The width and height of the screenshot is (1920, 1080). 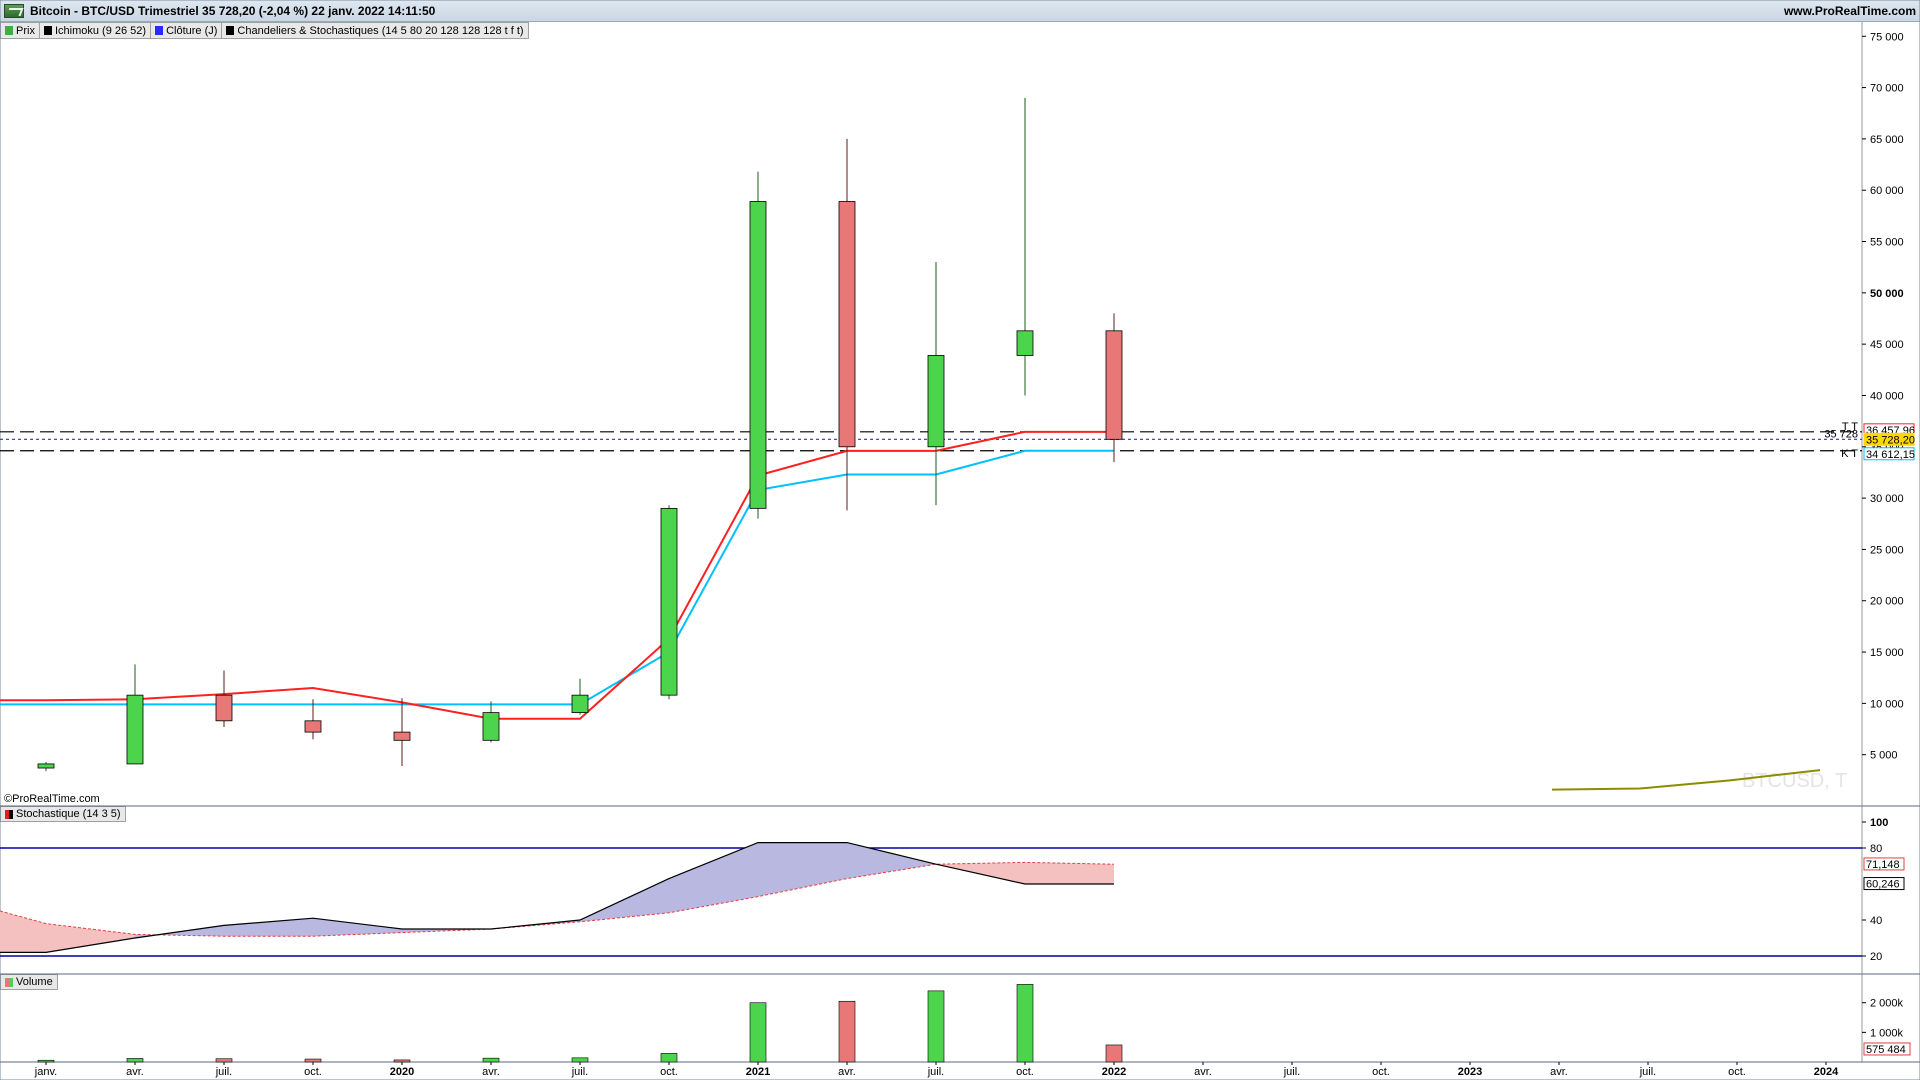 I want to click on x-axis-label: 2020, so click(x=402, y=1072).